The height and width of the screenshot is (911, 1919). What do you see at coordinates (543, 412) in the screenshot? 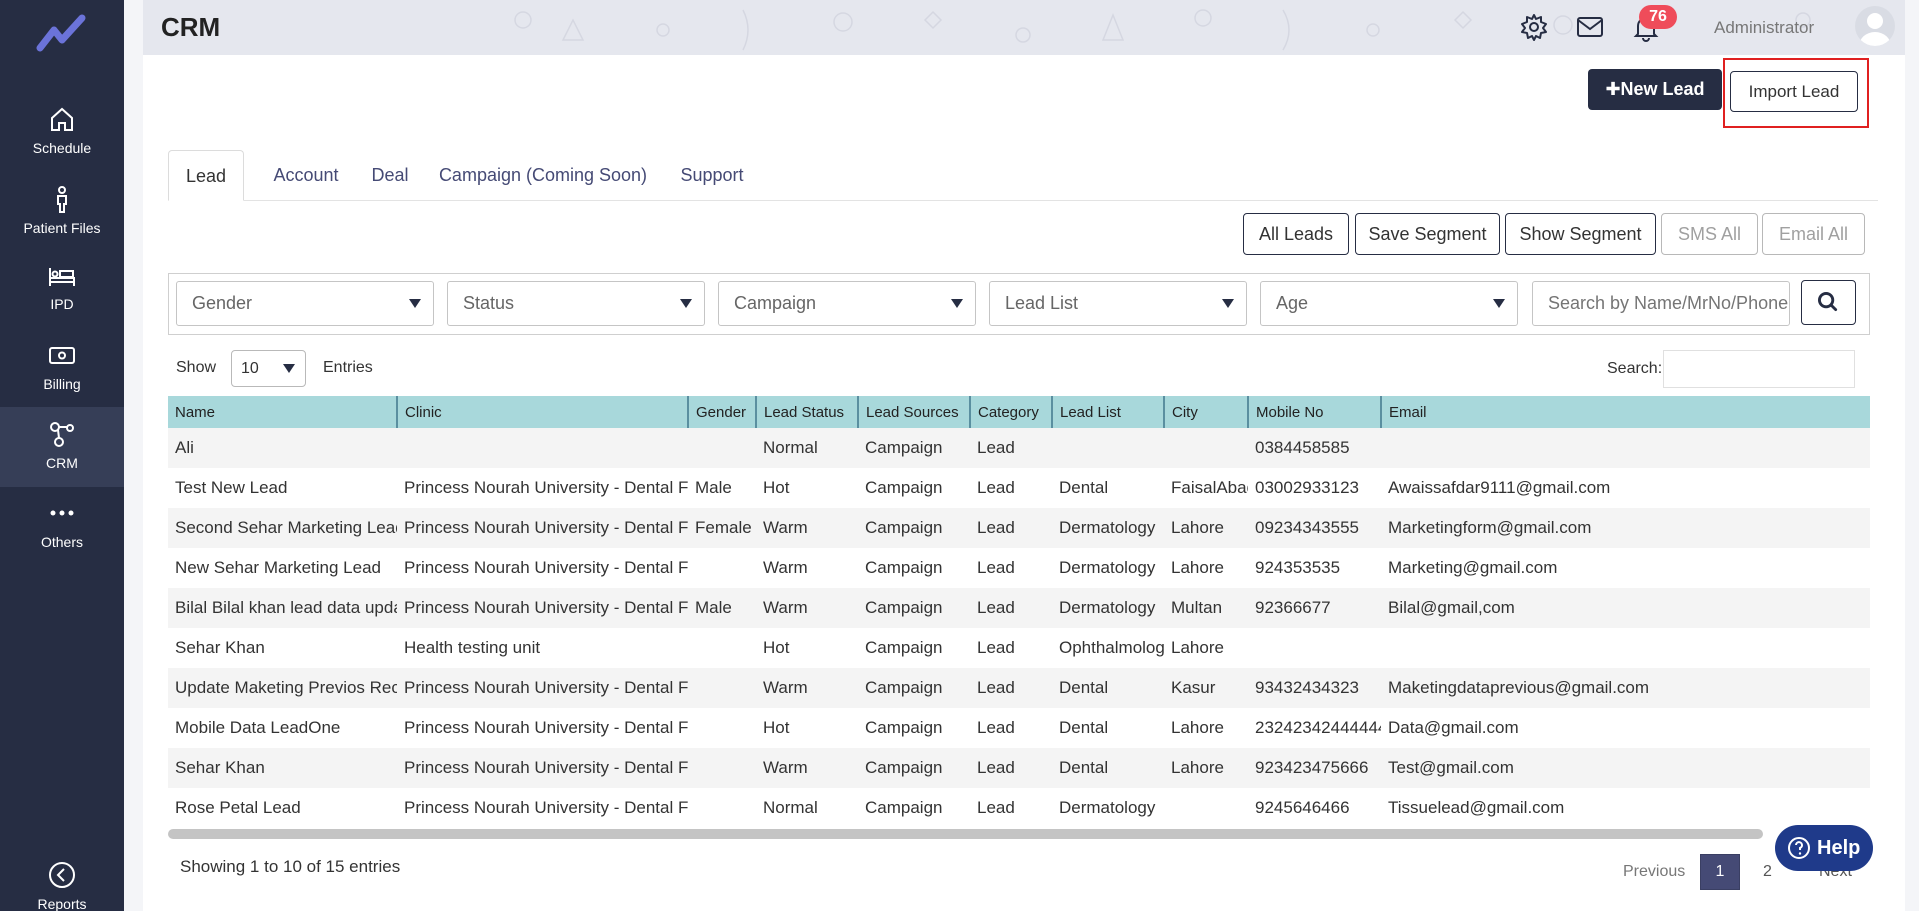
I see `column-header: Clinic` at bounding box center [543, 412].